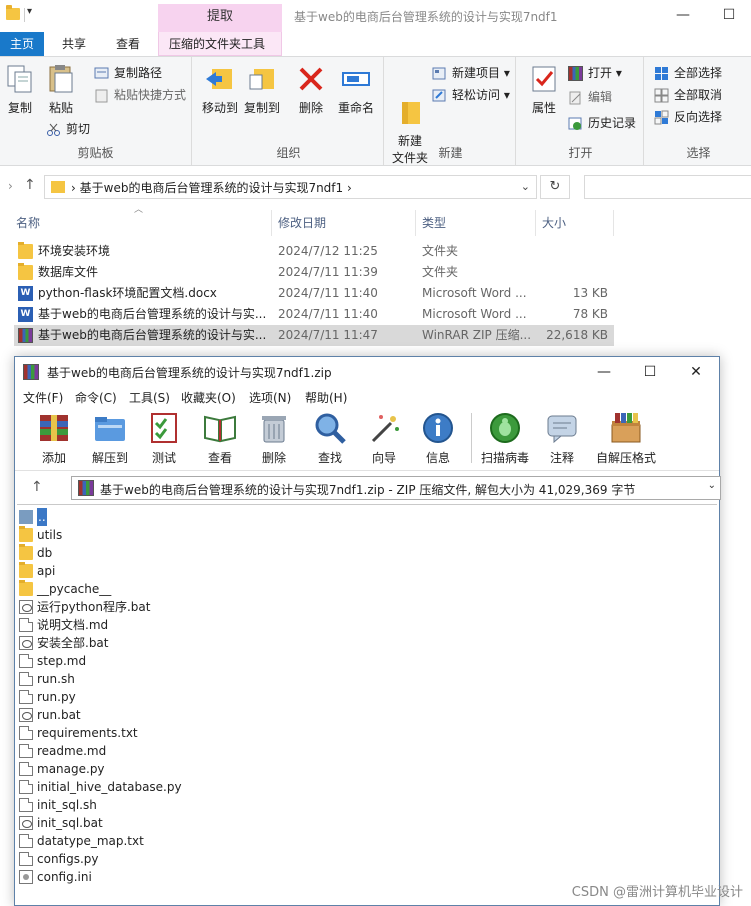 Image resolution: width=751 pixels, height=906 pixels. What do you see at coordinates (220, 44) in the screenshot?
I see `tab-compressed-folder-tools: 压缩的文件夹工具` at bounding box center [220, 44].